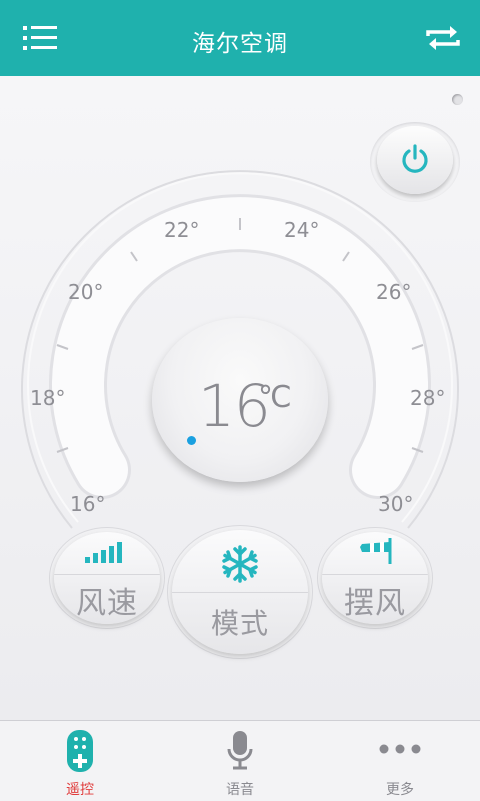 The height and width of the screenshot is (801, 480). What do you see at coordinates (396, 504) in the screenshot?
I see `tick-label: 30°` at bounding box center [396, 504].